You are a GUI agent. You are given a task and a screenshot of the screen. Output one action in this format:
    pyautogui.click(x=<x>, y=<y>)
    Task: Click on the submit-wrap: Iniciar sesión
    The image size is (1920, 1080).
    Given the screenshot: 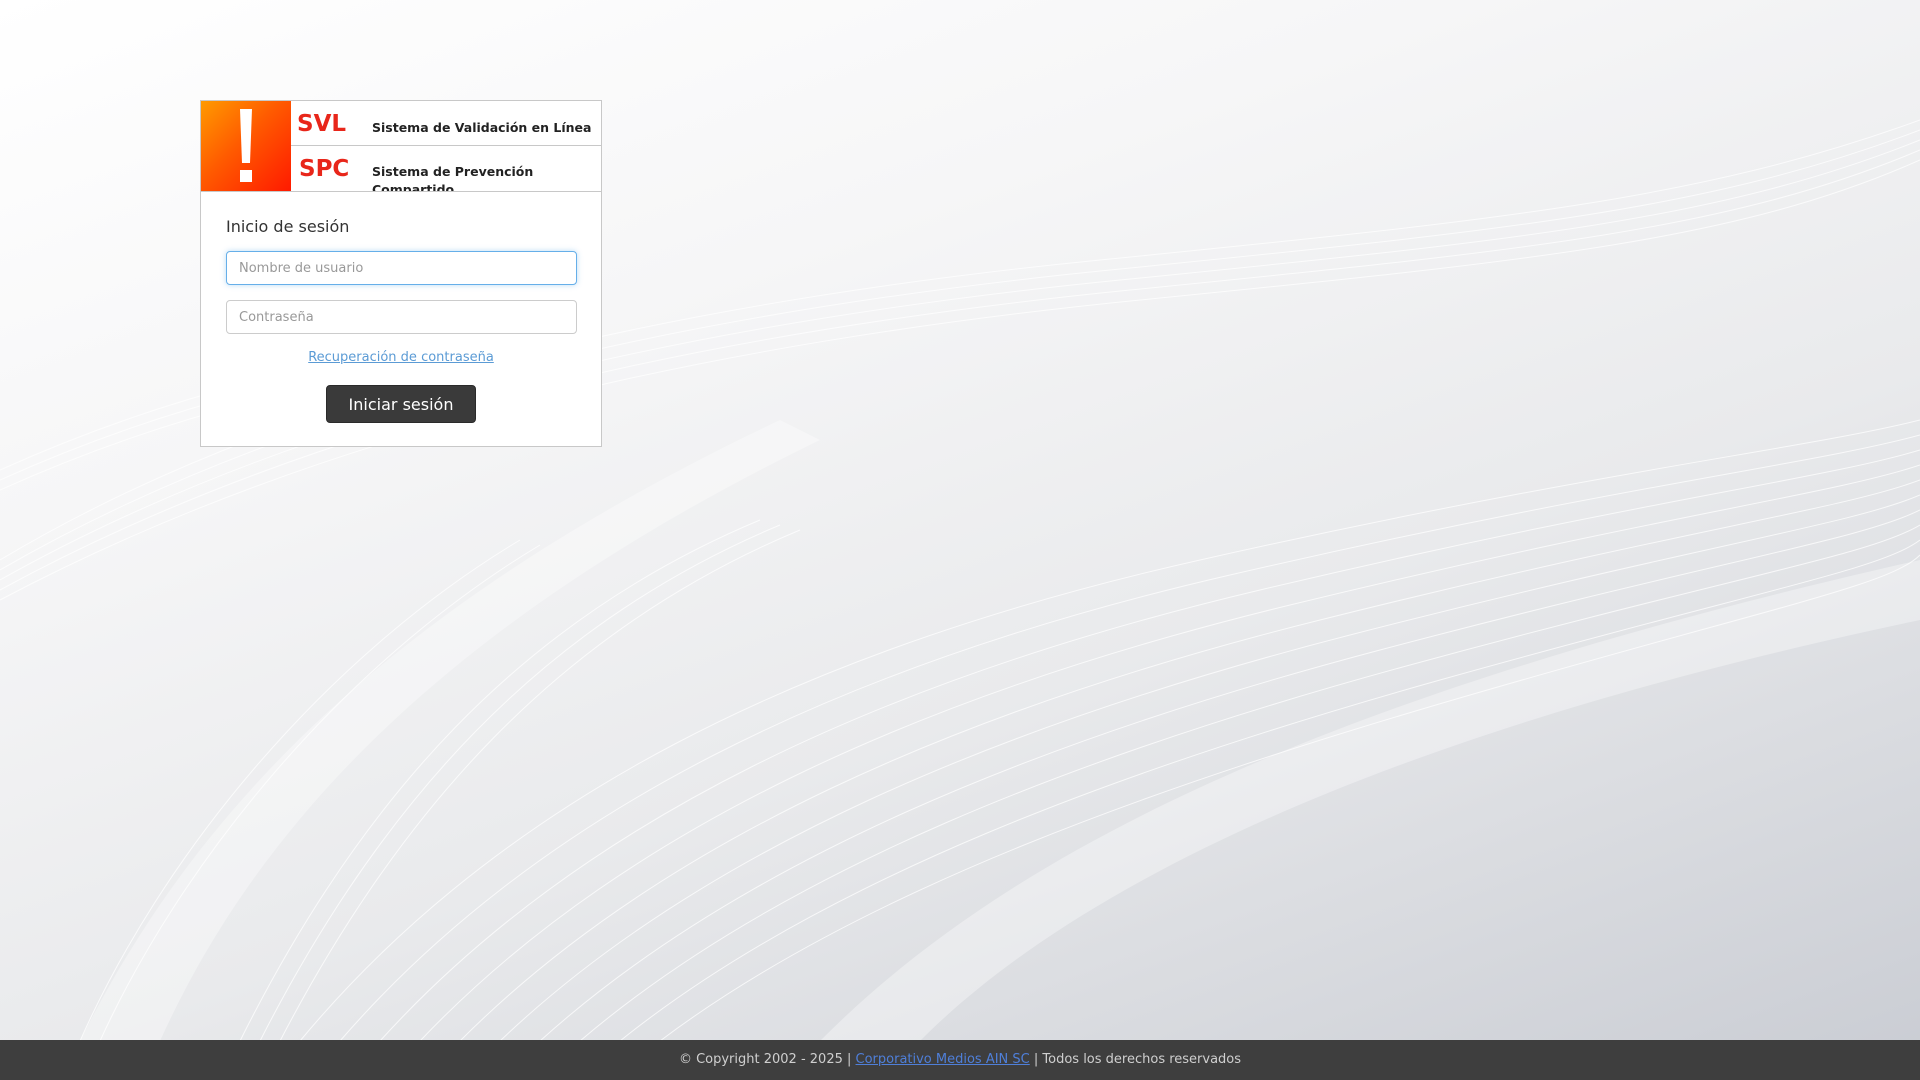 What is the action you would take?
    pyautogui.click(x=401, y=404)
    